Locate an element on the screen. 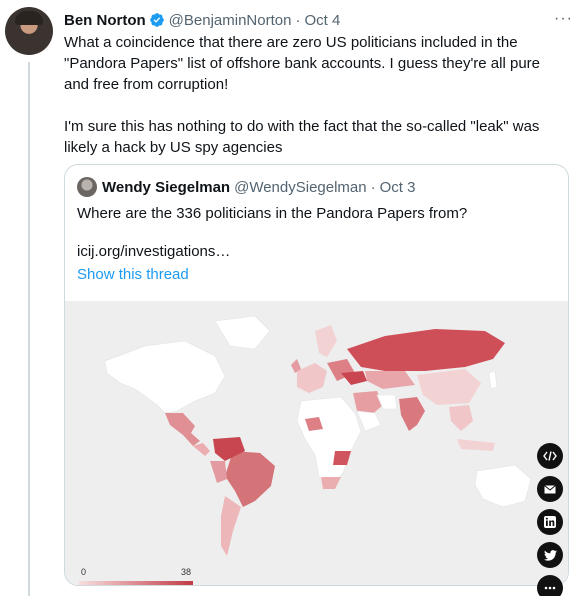 Image resolution: width=585 pixels, height=596 pixels. map-region-western-europe is located at coordinates (312, 378).